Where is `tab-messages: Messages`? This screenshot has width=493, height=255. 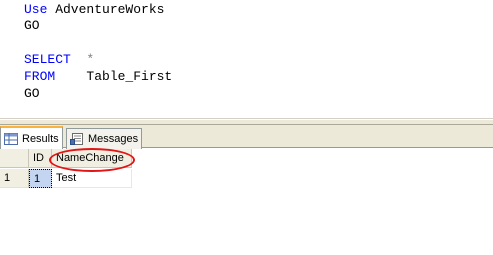 tab-messages: Messages is located at coordinates (104, 138).